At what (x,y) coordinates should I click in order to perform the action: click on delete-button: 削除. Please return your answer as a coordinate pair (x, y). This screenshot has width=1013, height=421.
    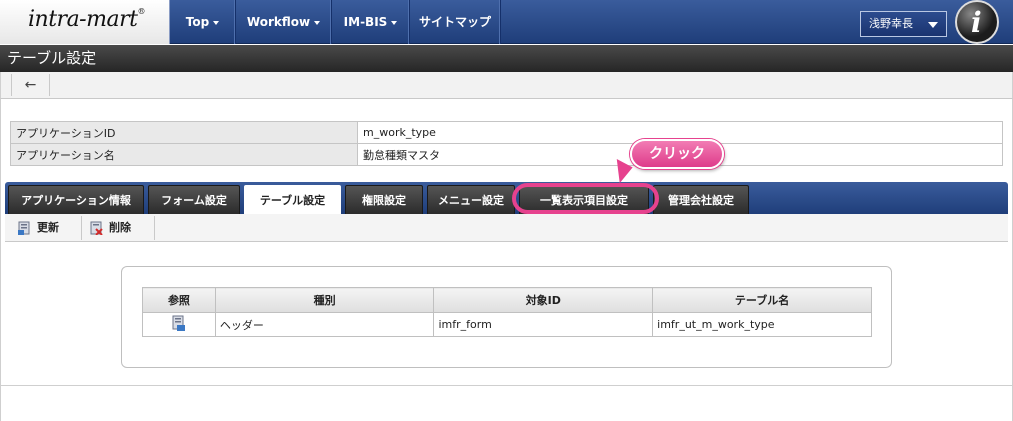
    Looking at the image, I should click on (119, 228).